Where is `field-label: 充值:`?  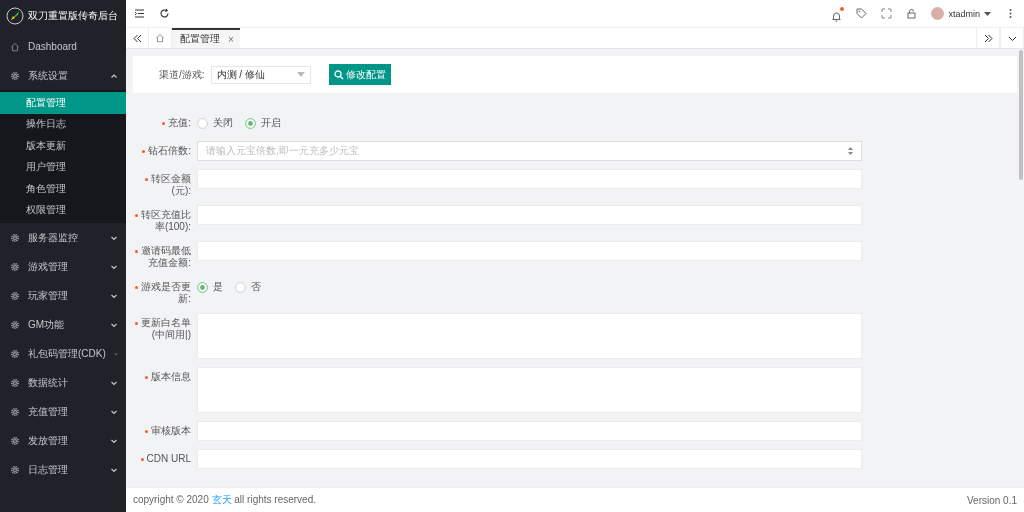 field-label: 充值: is located at coordinates (162, 121).